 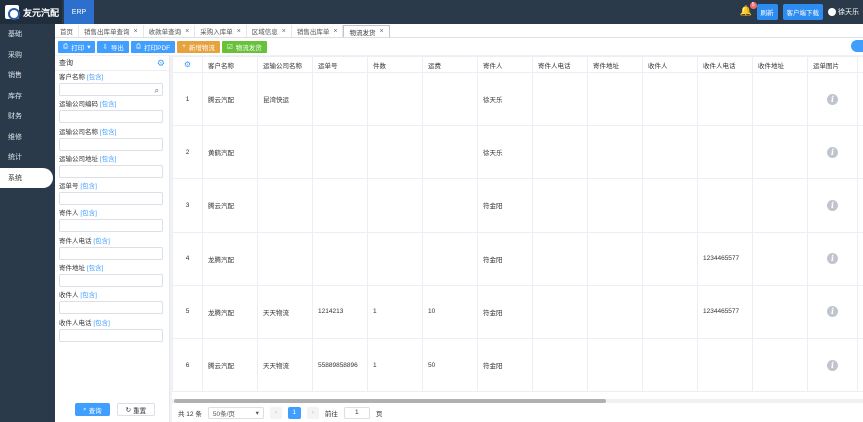 What do you see at coordinates (860, 365) in the screenshot?
I see `cell-overflow` at bounding box center [860, 365].